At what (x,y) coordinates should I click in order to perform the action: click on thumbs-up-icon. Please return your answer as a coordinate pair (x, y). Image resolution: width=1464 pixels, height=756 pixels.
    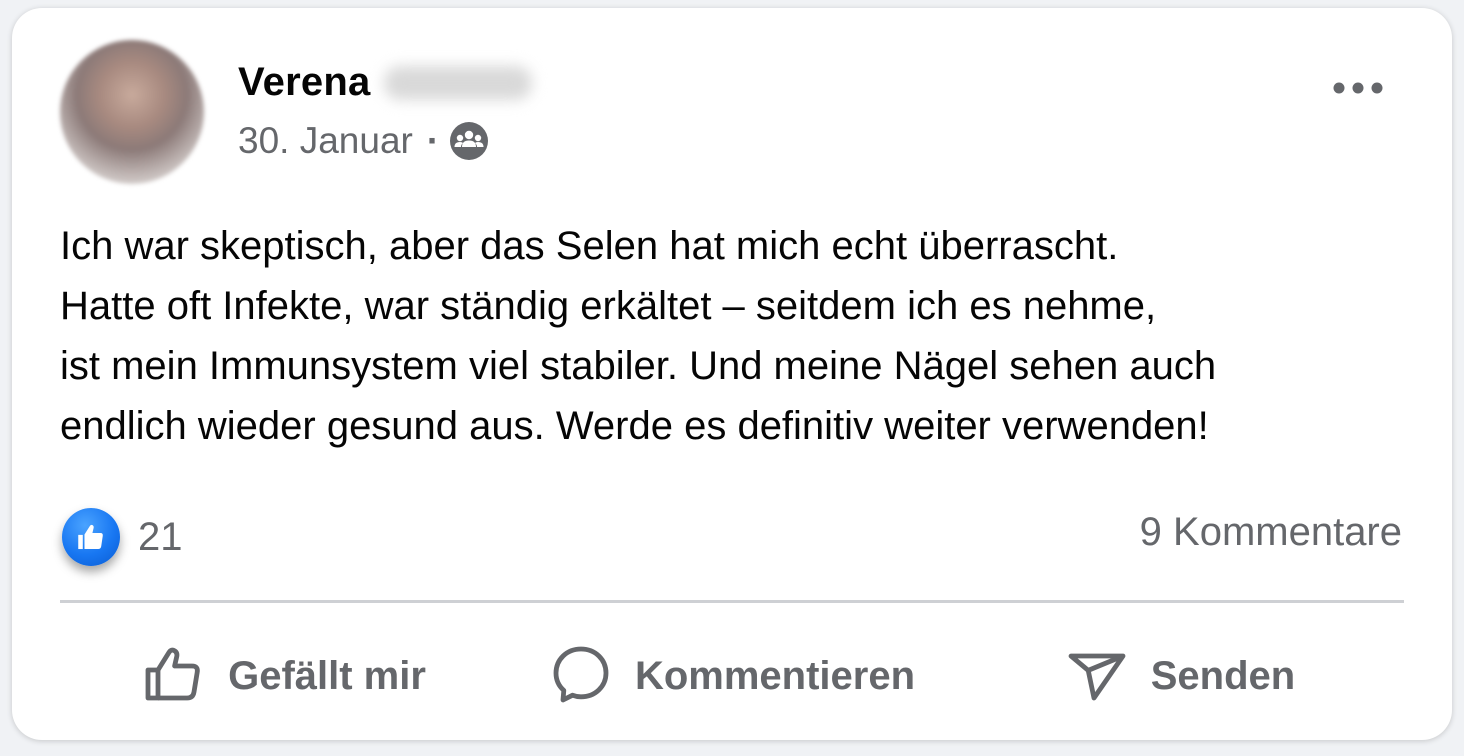
    Looking at the image, I should click on (91, 537).